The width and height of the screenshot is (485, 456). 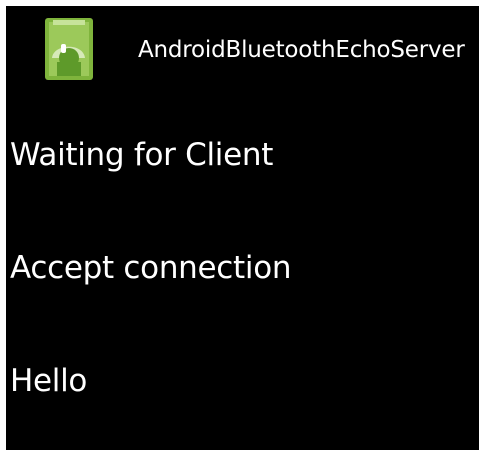 What do you see at coordinates (142, 155) in the screenshot?
I see `status-message-waiting: Waiting for Client` at bounding box center [142, 155].